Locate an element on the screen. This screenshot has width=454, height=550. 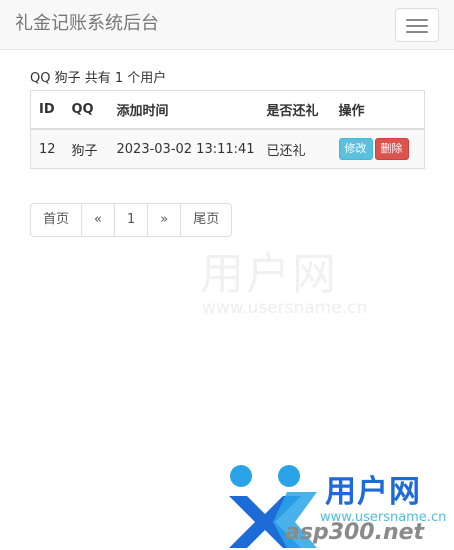
table-header-row: ID QQ 添加时间 是否还礼 操作 is located at coordinates (227, 110).